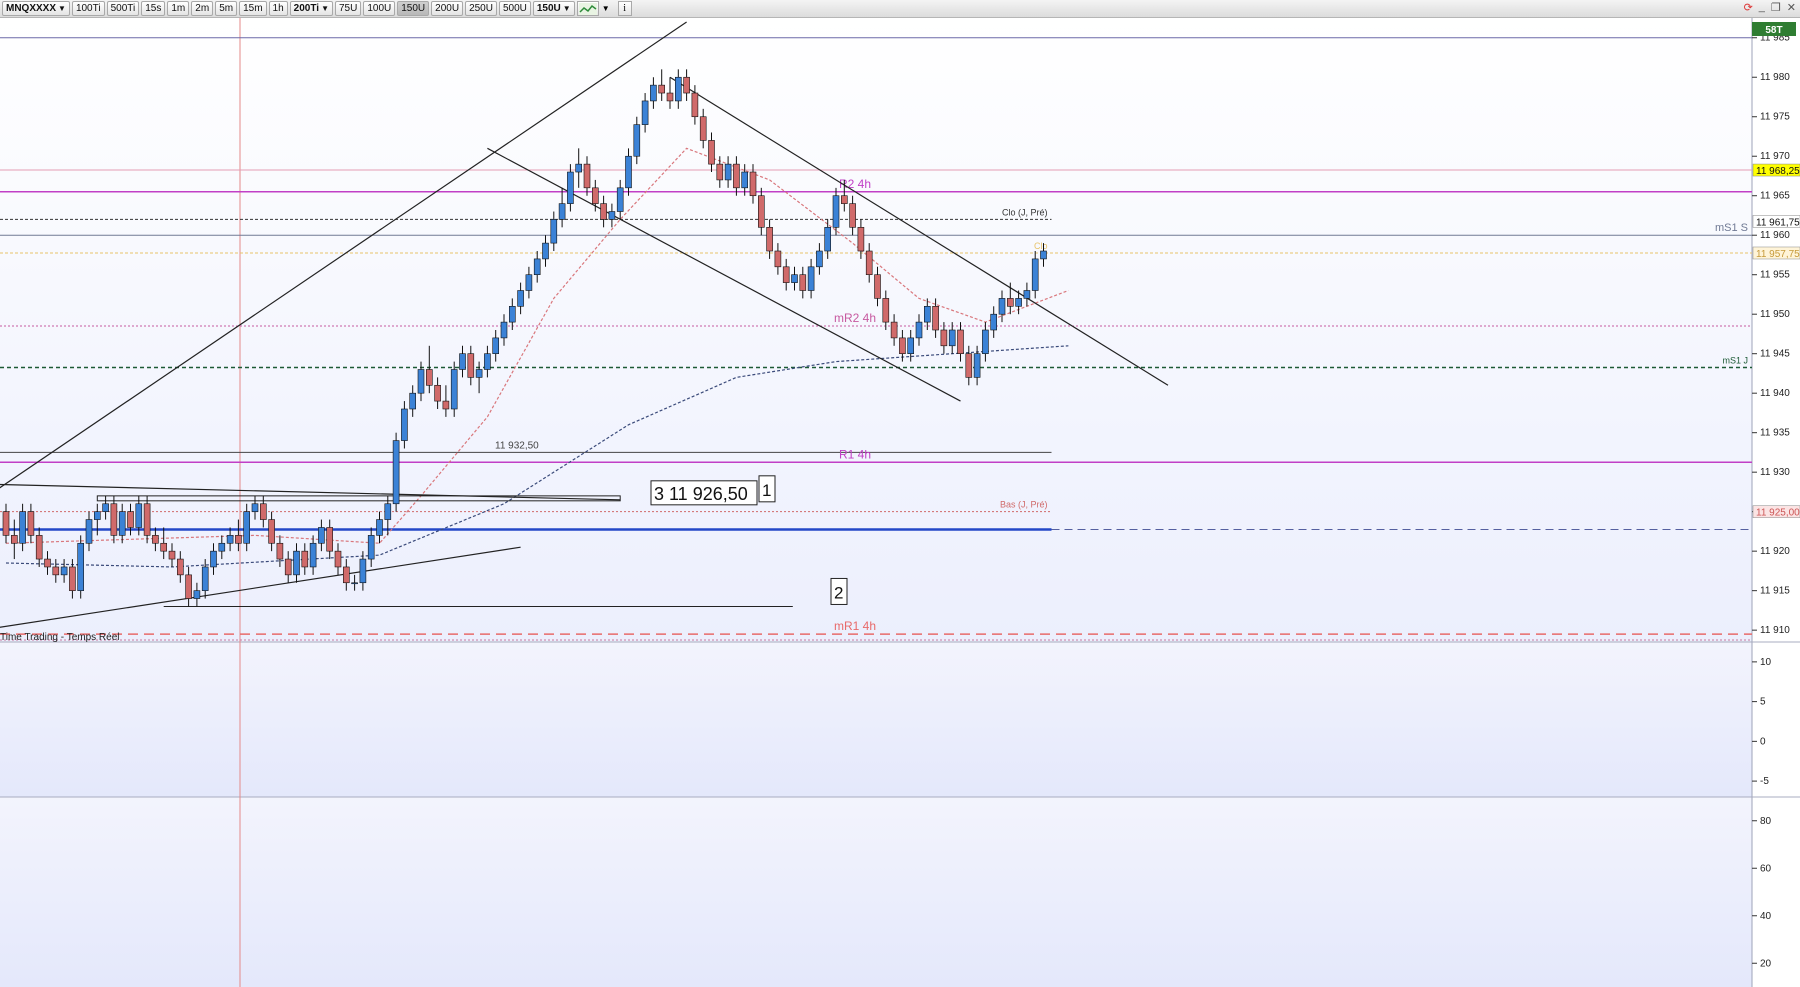 This screenshot has width=1800, height=987. What do you see at coordinates (481, 8) in the screenshot?
I see `volume-button-250u: 250U` at bounding box center [481, 8].